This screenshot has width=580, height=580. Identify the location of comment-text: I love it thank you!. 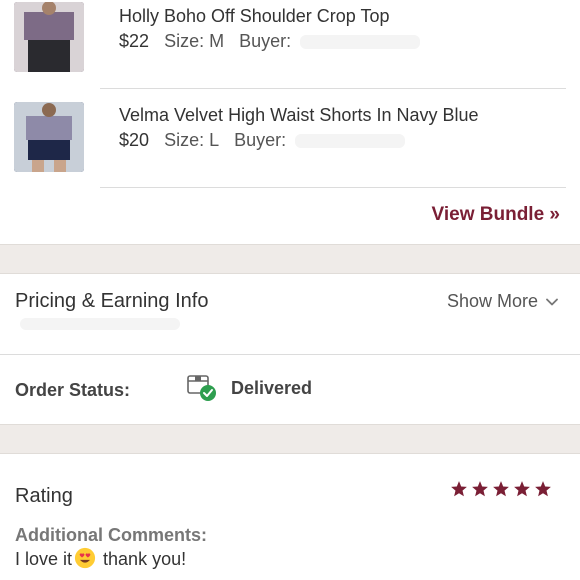
(101, 559).